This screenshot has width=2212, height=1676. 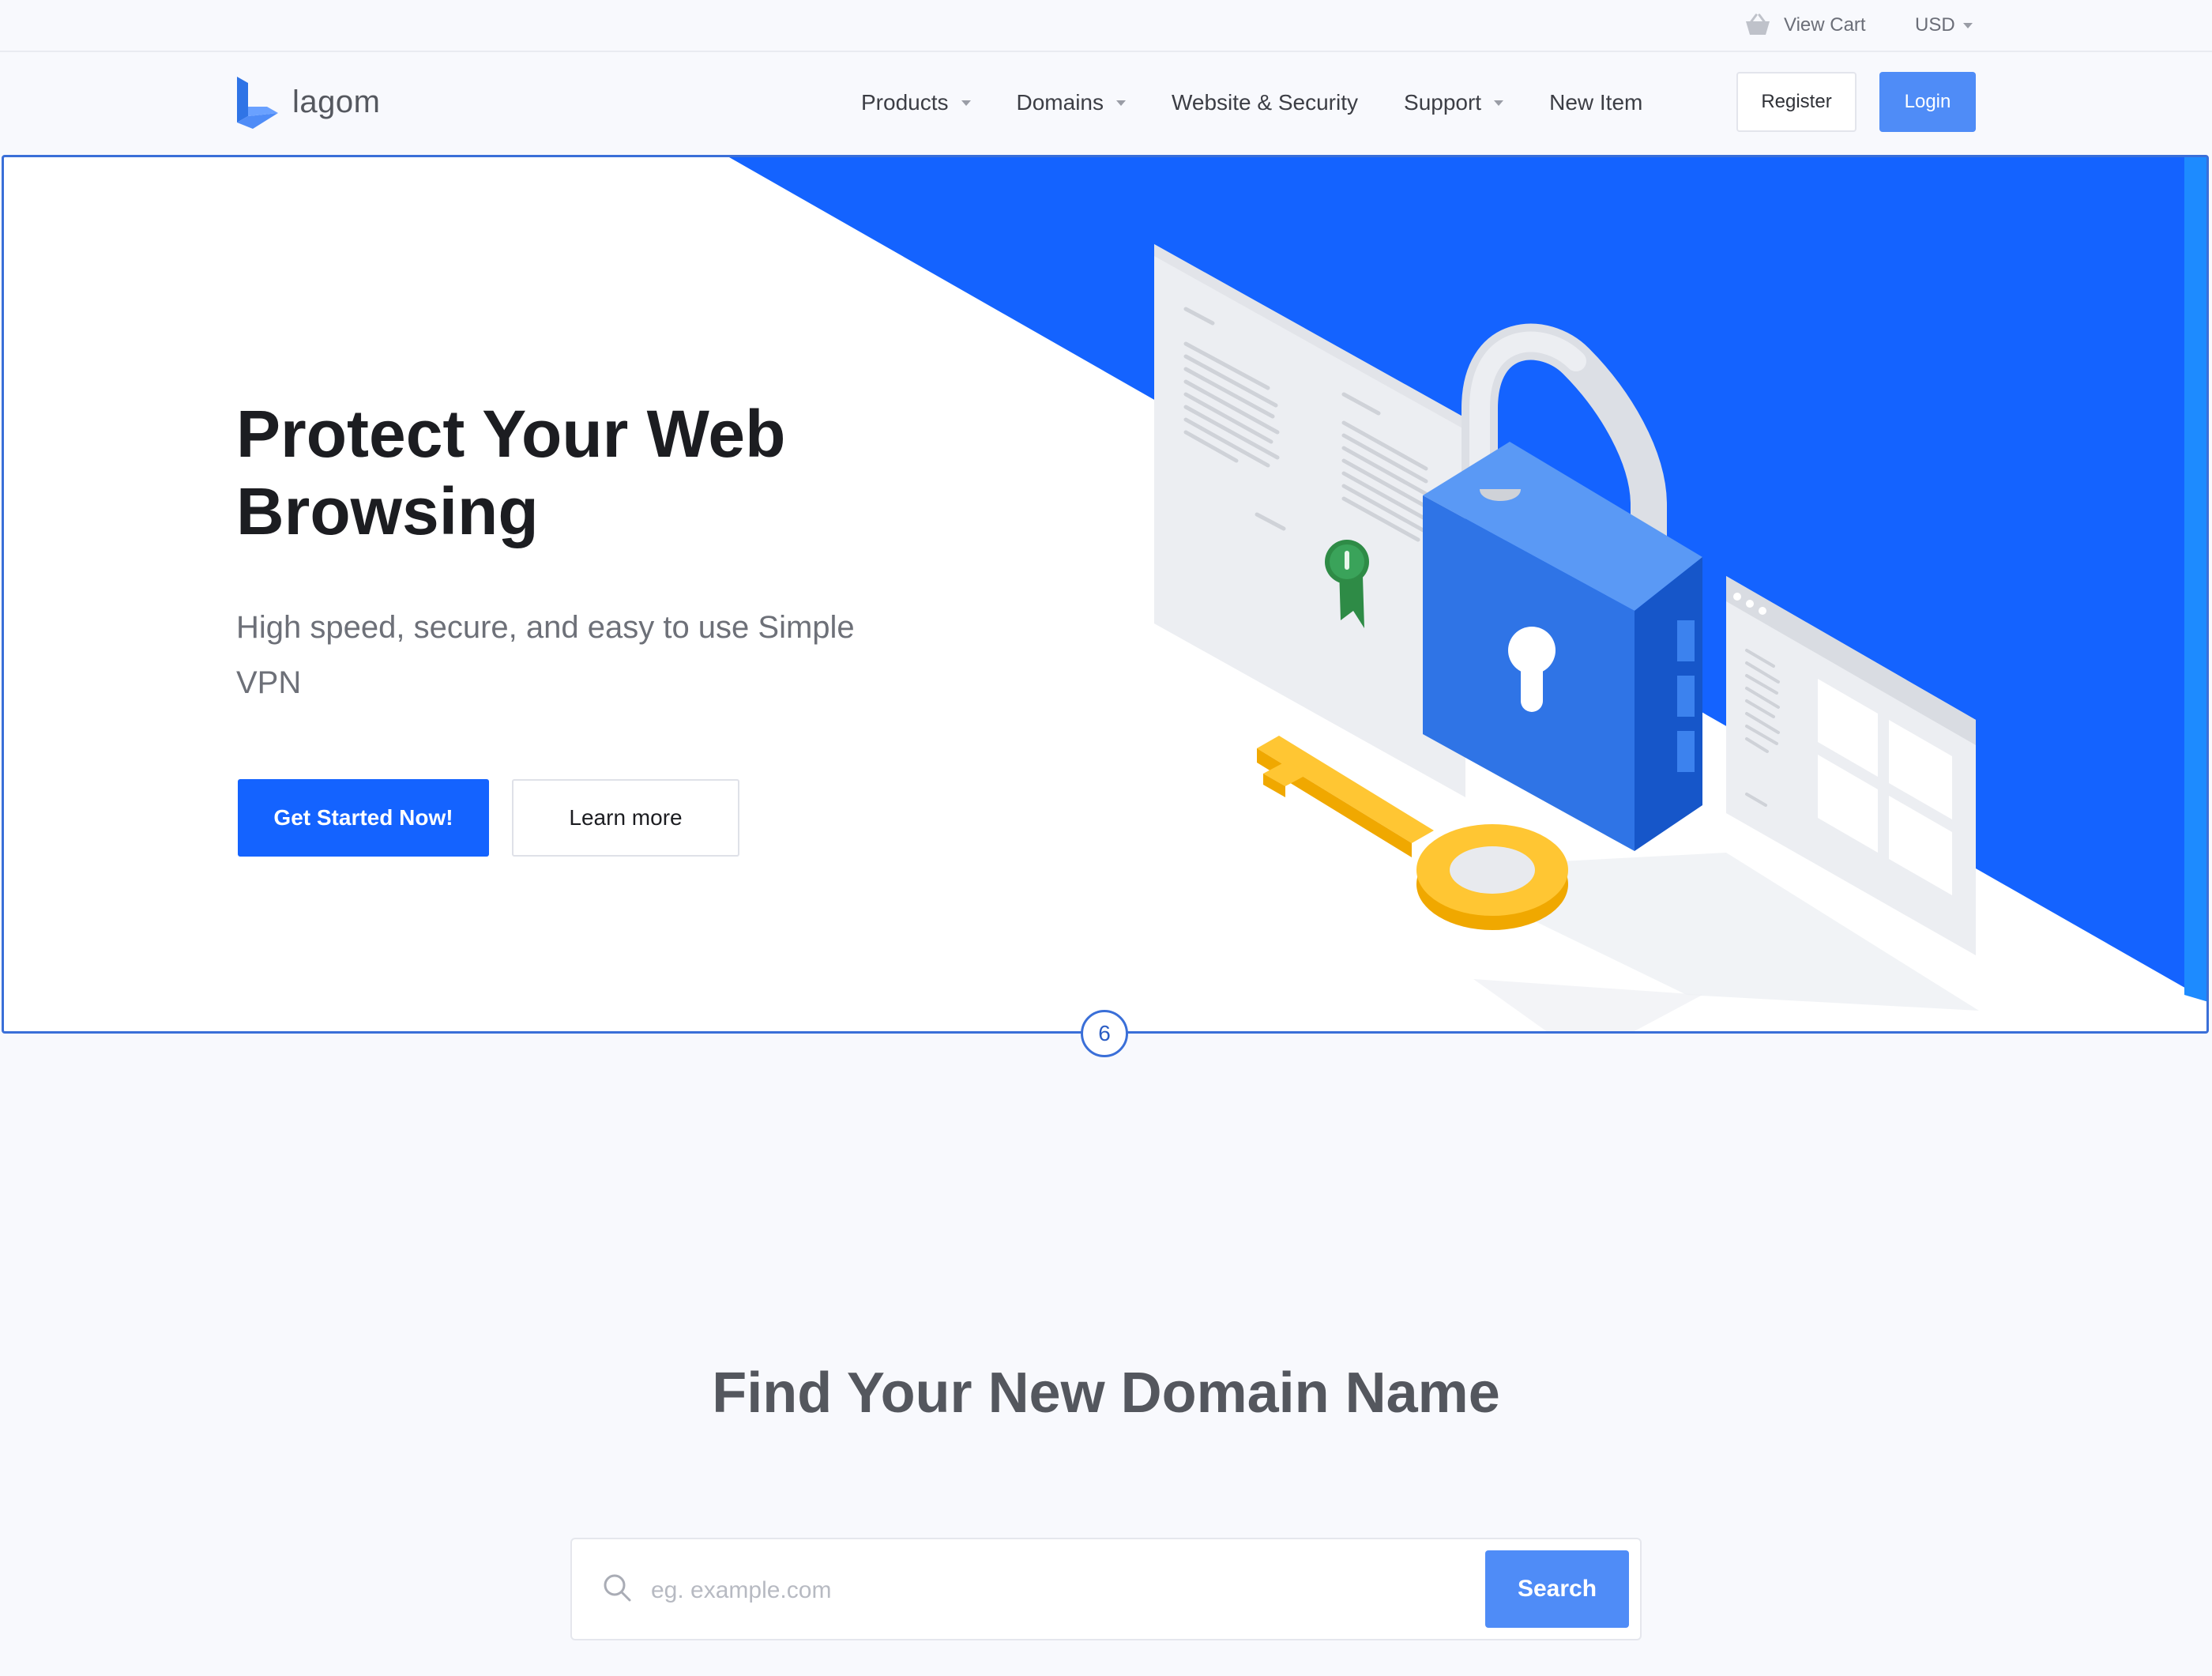 I want to click on basket-icon, so click(x=1758, y=24).